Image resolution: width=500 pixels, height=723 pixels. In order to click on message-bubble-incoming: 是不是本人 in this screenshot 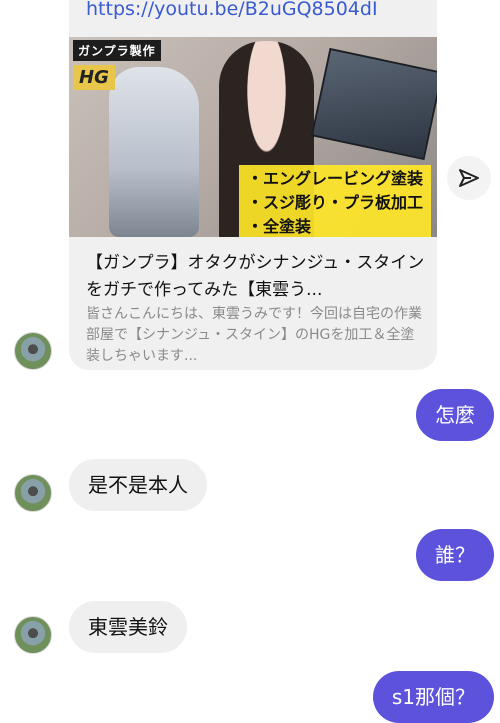, I will do `click(138, 485)`.